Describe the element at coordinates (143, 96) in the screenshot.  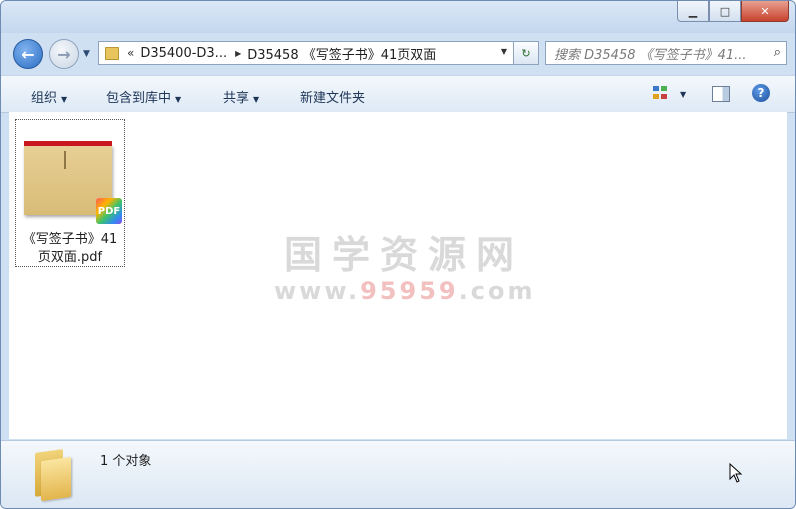
I see `include-in-library-menu: 包含到库中 ▼` at that location.